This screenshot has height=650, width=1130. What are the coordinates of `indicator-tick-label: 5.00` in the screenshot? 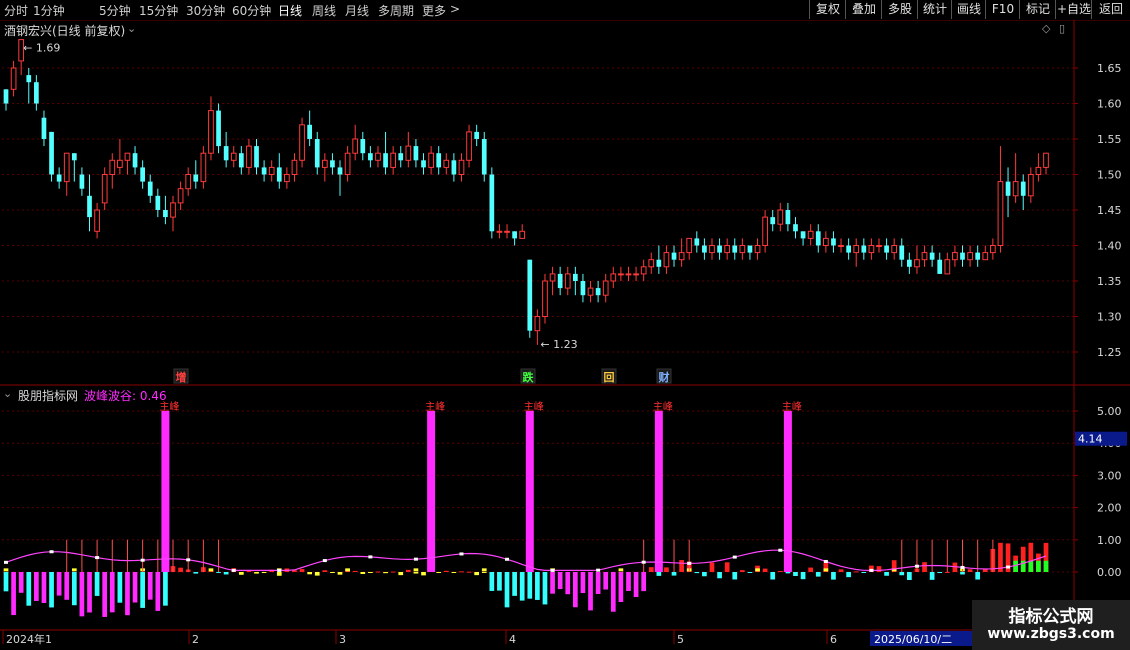 It's located at (1109, 411).